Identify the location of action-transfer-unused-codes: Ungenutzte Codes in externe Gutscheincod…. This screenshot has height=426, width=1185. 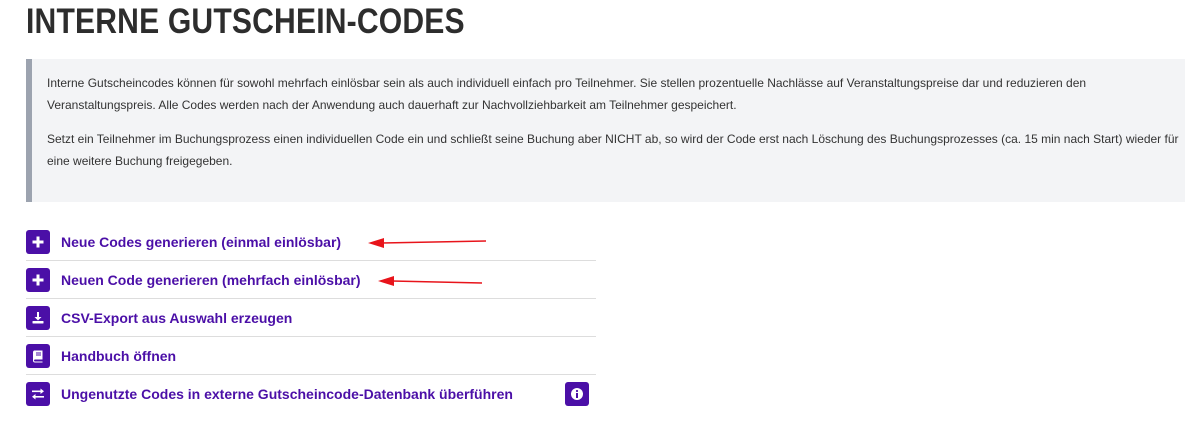
(311, 394).